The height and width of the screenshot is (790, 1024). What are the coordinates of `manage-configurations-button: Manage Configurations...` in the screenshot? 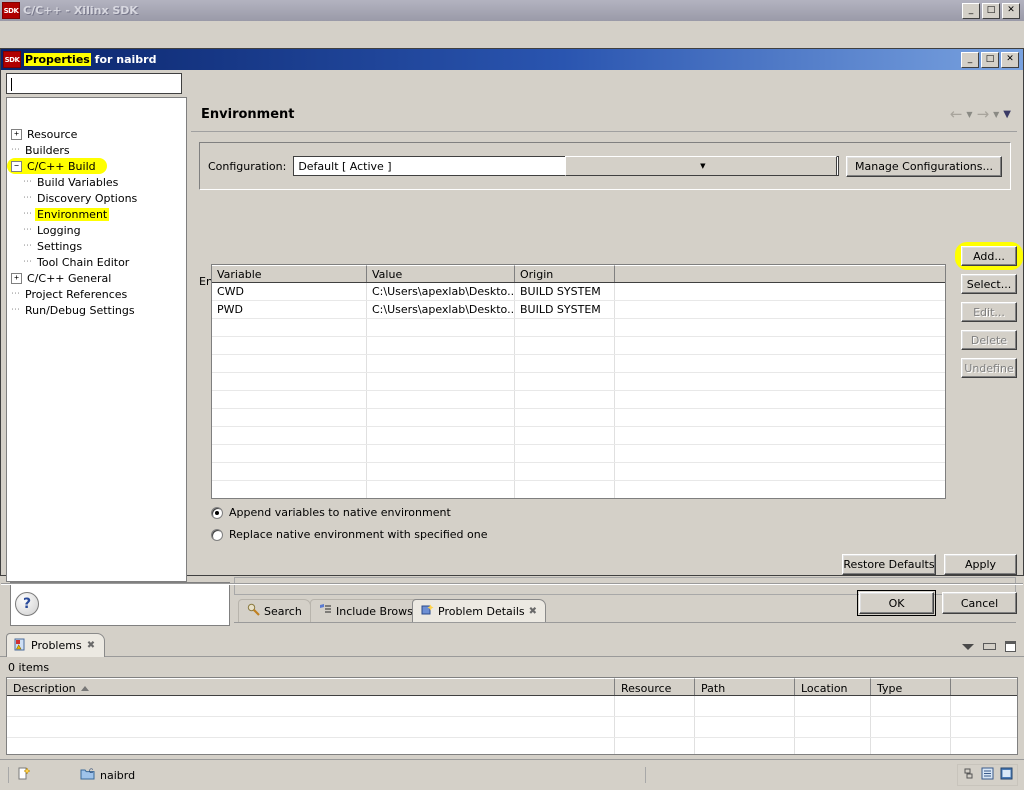 It's located at (924, 166).